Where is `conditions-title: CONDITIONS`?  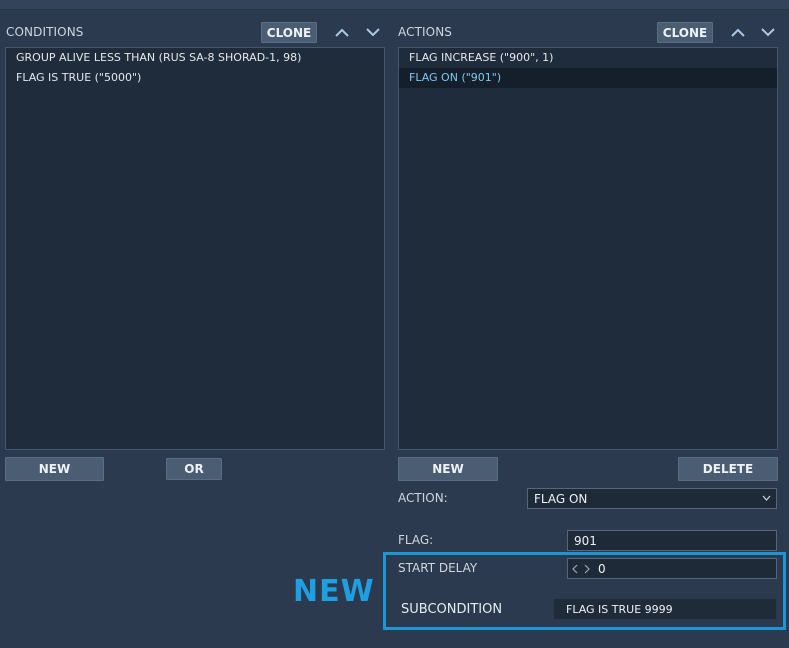
conditions-title: CONDITIONS is located at coordinates (45, 32).